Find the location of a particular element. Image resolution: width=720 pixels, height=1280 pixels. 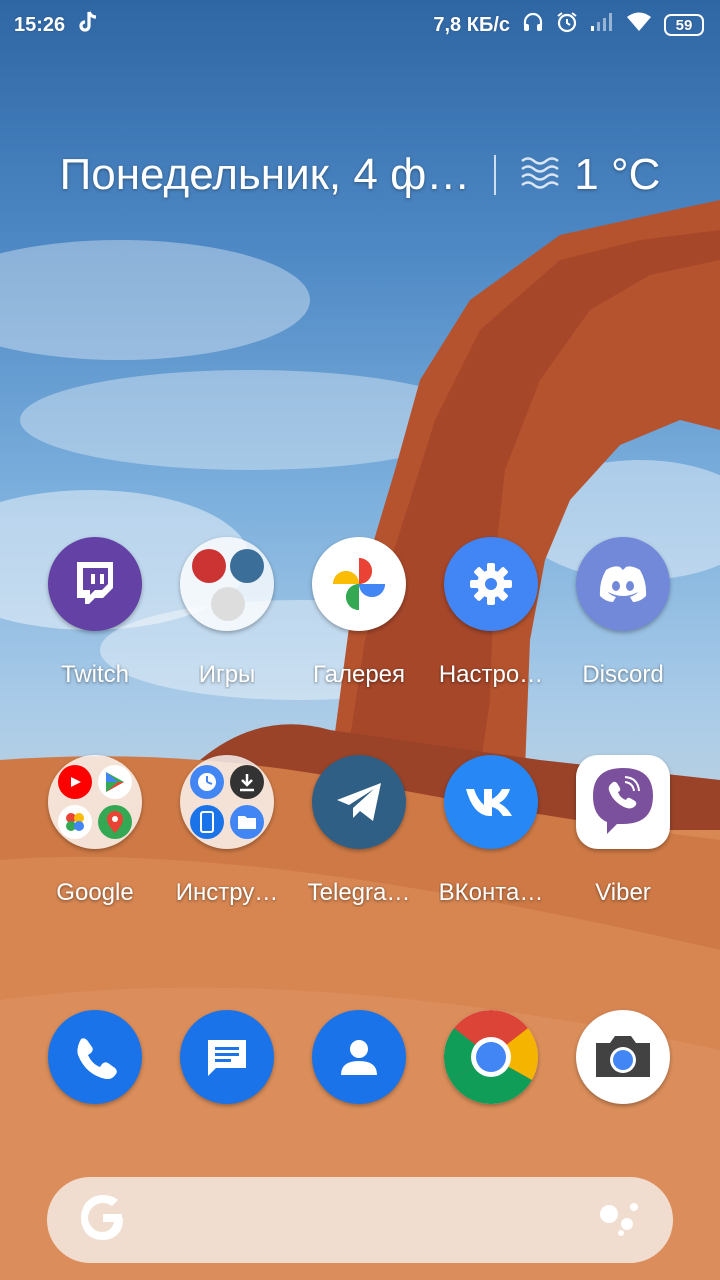

google-folder-icon is located at coordinates (95, 802).